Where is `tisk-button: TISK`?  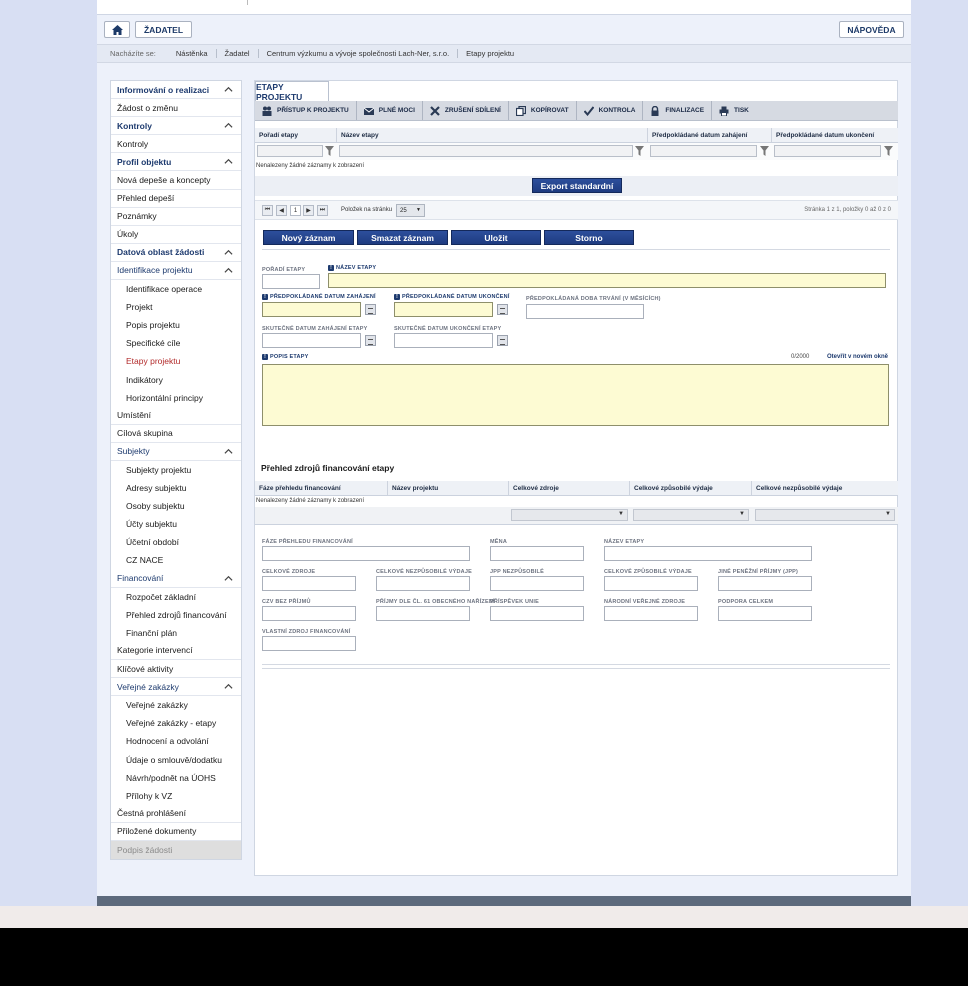
tisk-button: TISK is located at coordinates (734, 110).